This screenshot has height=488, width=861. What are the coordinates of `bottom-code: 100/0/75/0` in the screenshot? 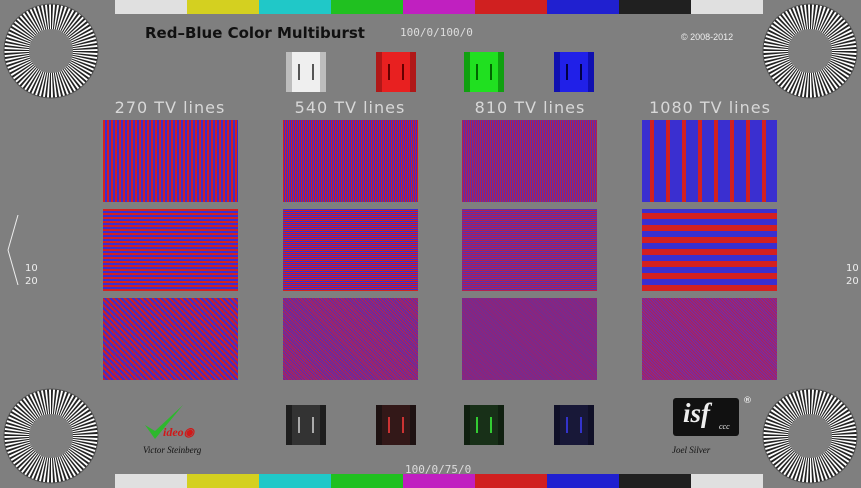 It's located at (438, 469).